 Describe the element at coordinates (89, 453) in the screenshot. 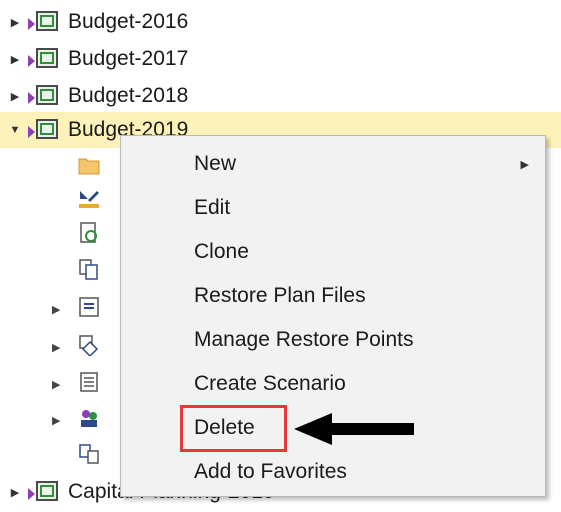

I see `document-grid-icon` at that location.